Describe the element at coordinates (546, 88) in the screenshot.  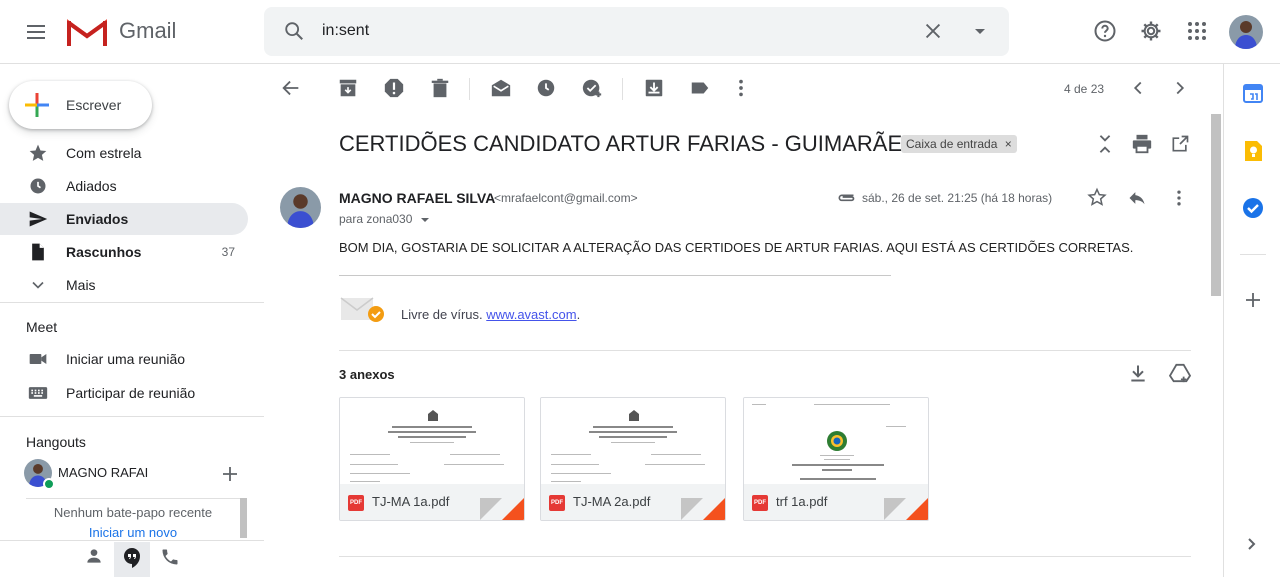
I see `snooze-clock-icon` at that location.